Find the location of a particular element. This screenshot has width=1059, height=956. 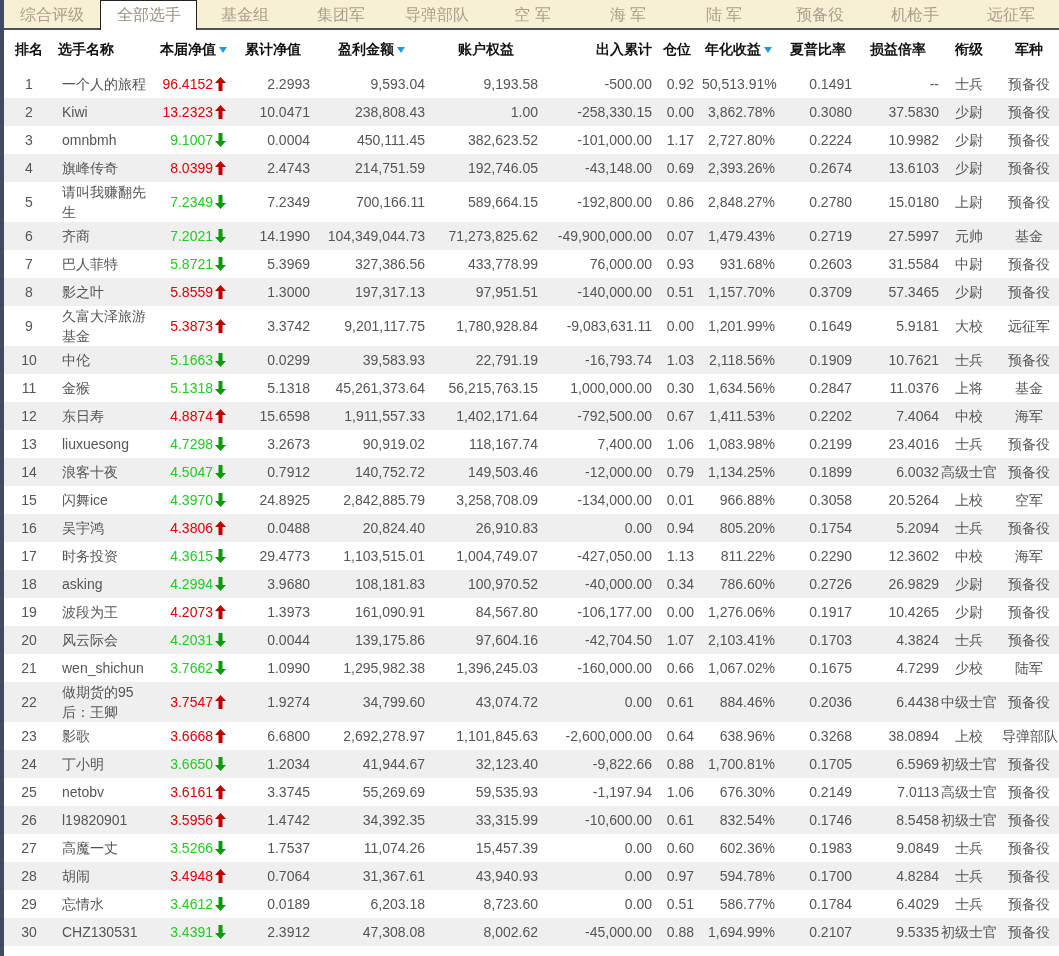

table-cell: 0.30 is located at coordinates (680, 388).